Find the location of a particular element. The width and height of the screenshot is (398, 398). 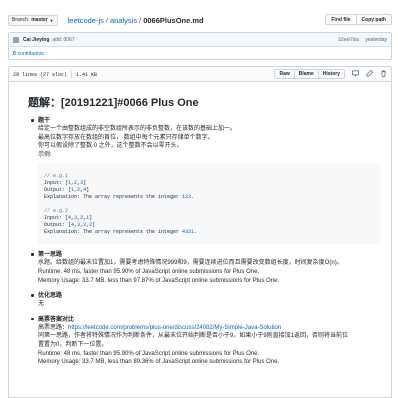

copy-path-button: Copy path is located at coordinates (374, 19).